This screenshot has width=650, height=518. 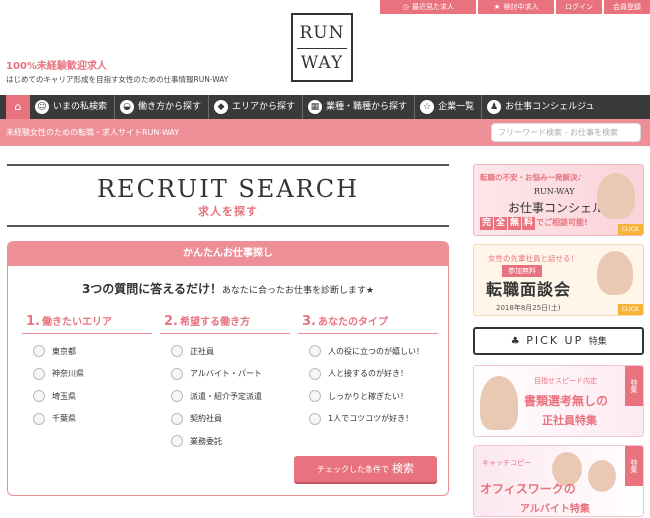 What do you see at coordinates (228, 211) in the screenshot?
I see `page-subtitle: 求人を探す` at bounding box center [228, 211].